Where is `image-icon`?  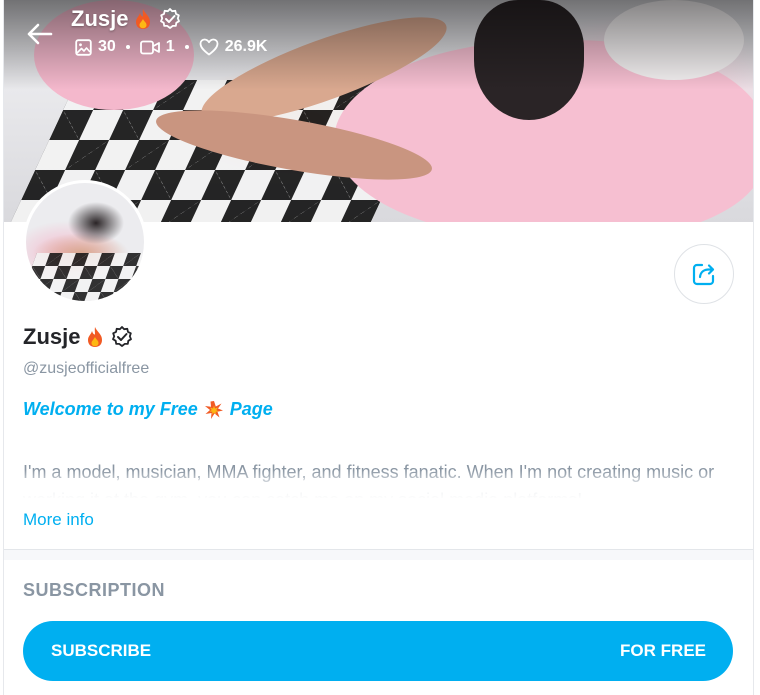 image-icon is located at coordinates (83, 47).